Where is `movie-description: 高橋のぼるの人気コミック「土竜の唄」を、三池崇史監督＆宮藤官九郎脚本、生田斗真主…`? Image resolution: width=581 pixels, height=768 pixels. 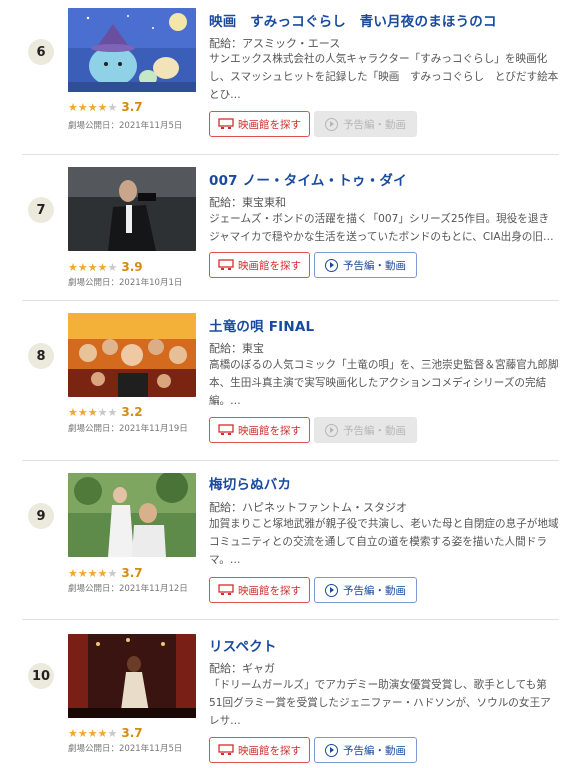 movie-description: 高橋のぼるの人気コミック「土竜の唄」を、三池崇史監督＆宮藤官九郎脚本、生田斗真主… is located at coordinates (384, 383).